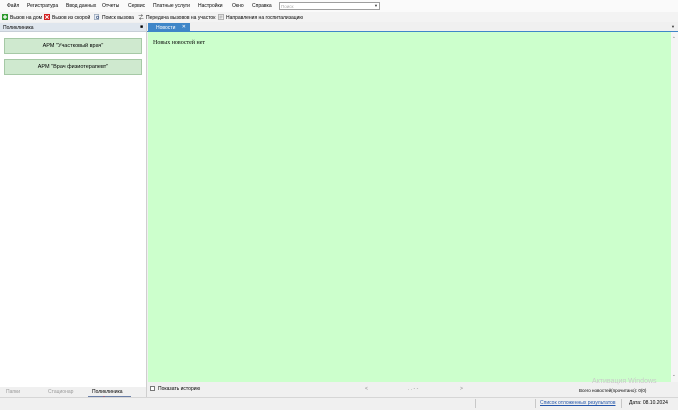 Image resolution: width=678 pixels, height=410 pixels. I want to click on tab-news: Новости ✕, so click(169, 27).